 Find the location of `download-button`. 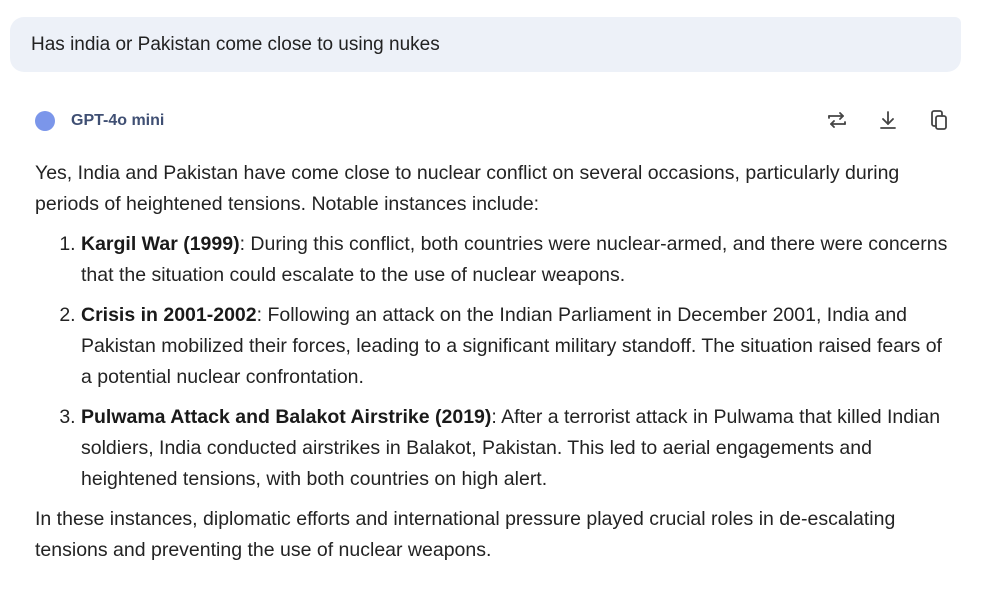

download-button is located at coordinates (888, 120).